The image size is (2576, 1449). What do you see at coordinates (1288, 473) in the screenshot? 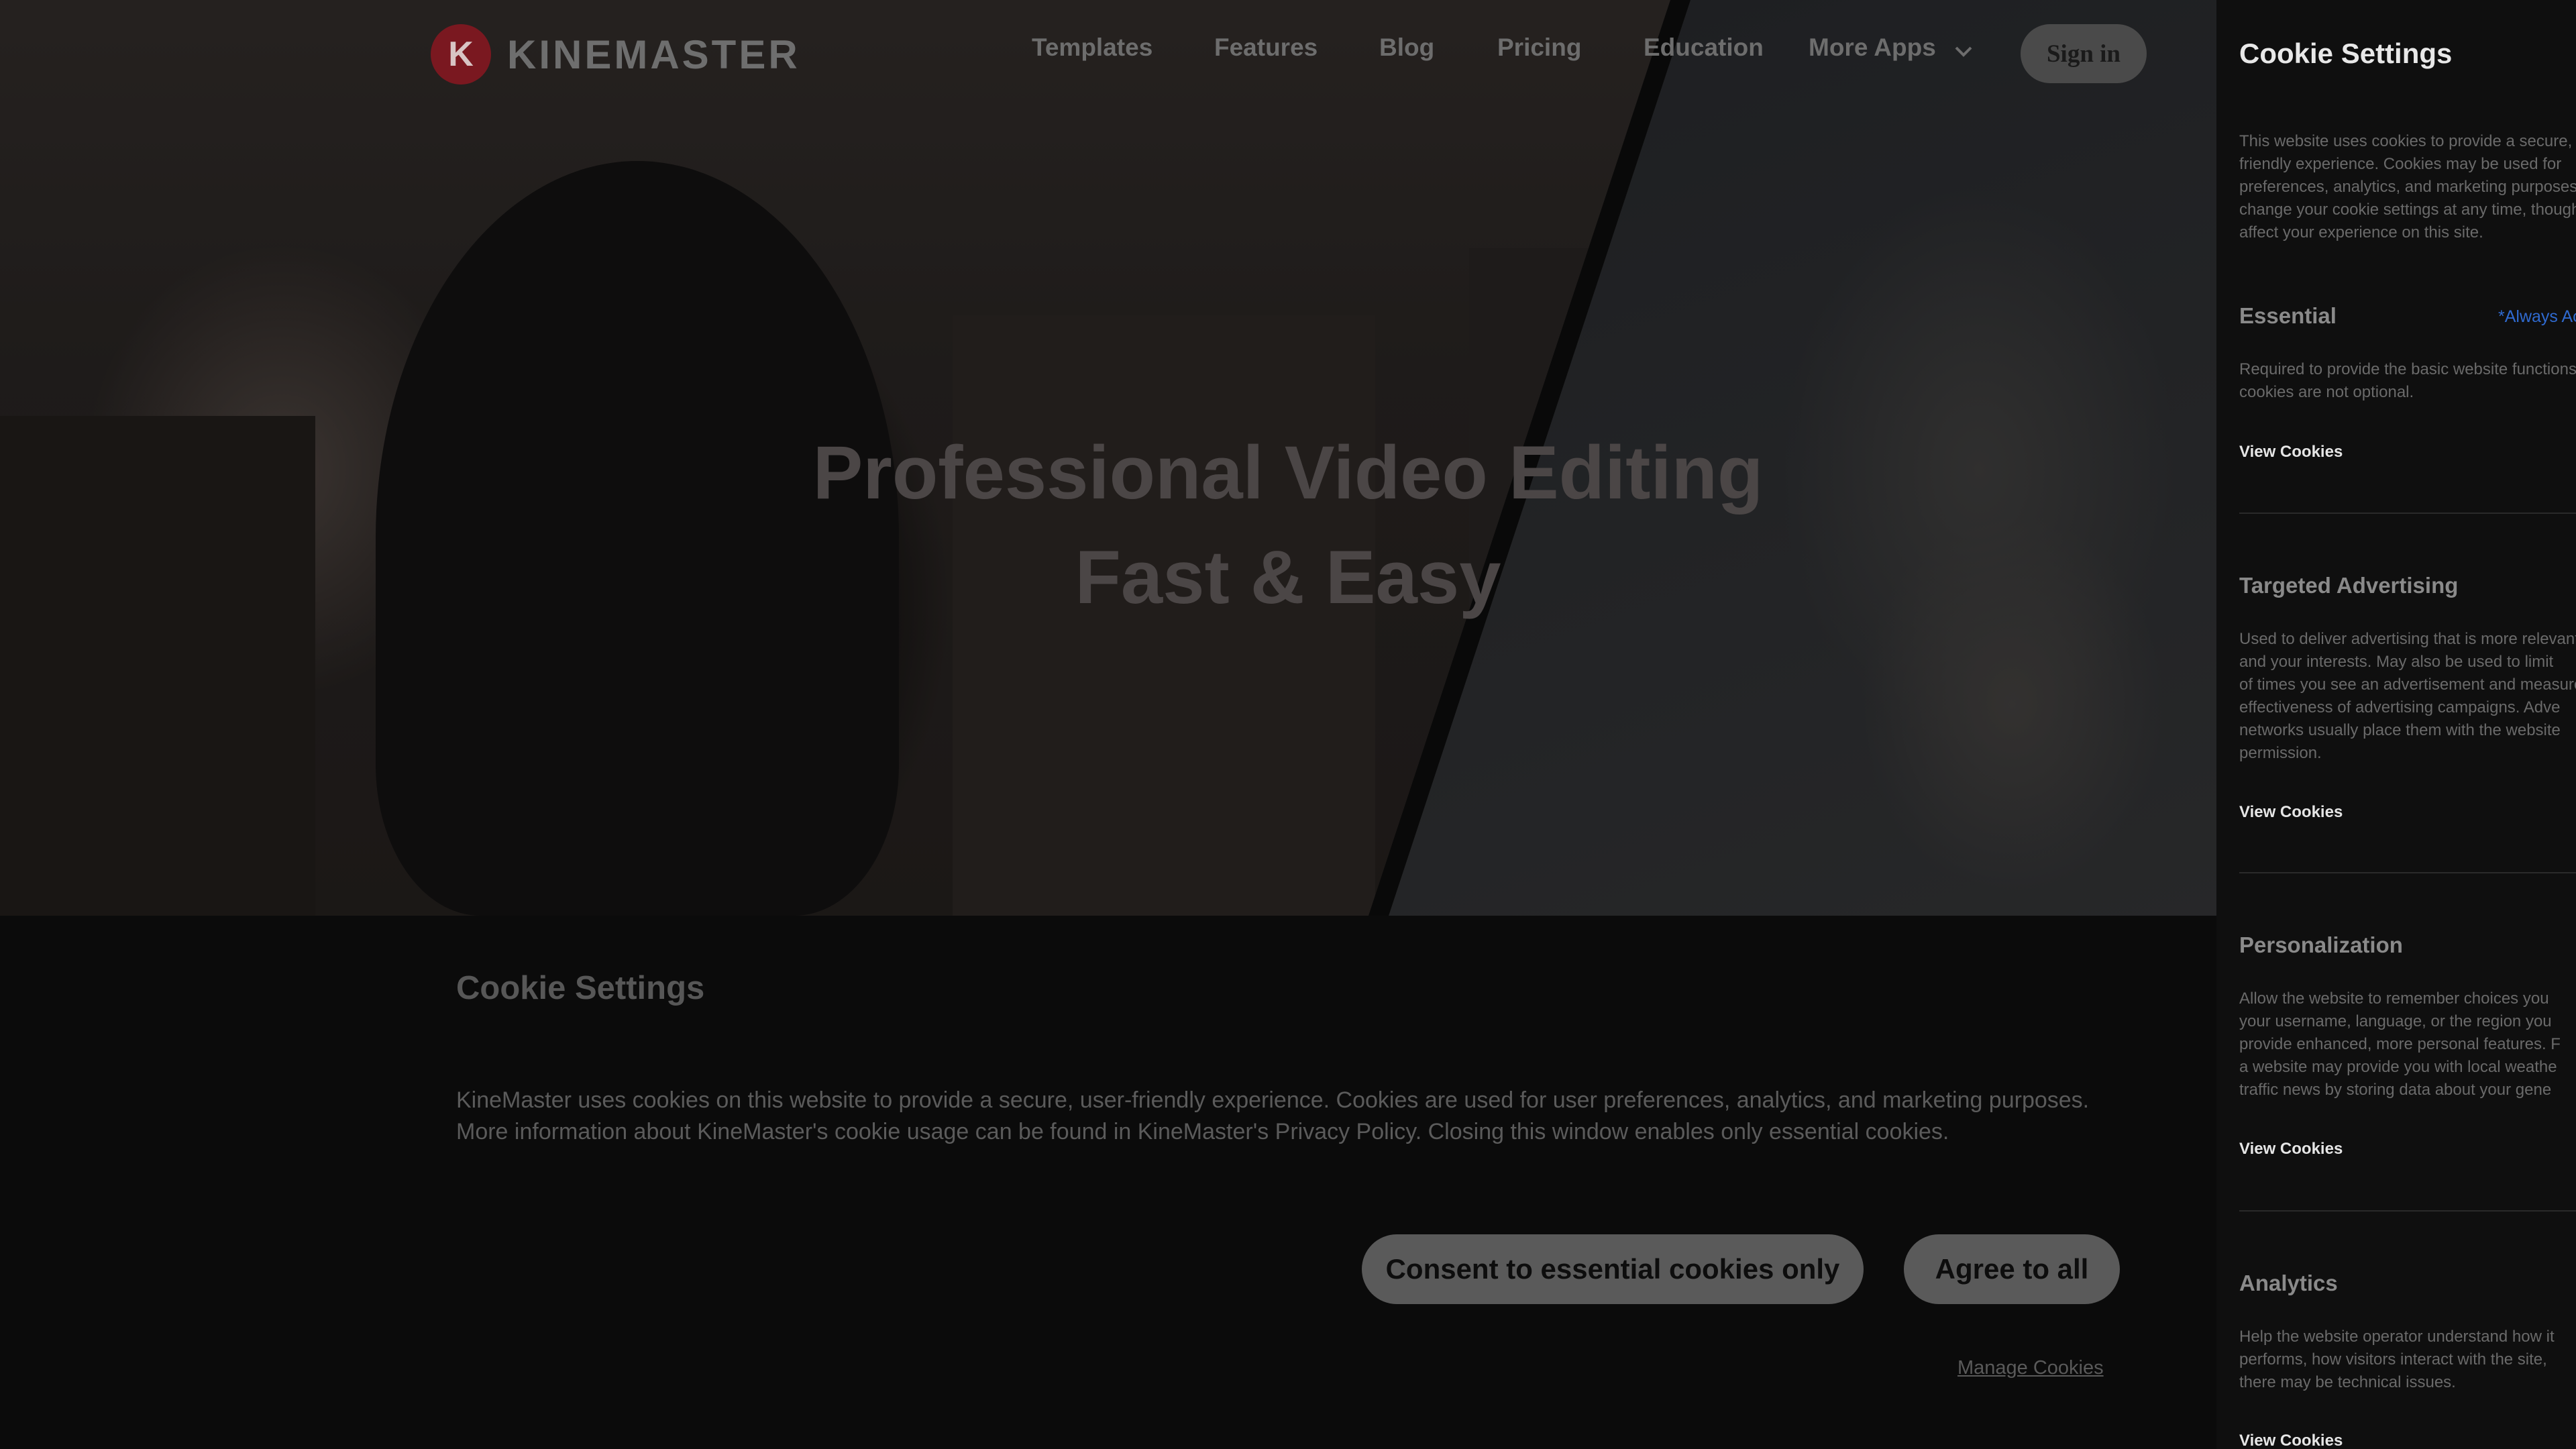
I see `hero-headline-line1: Professional Video Editing` at bounding box center [1288, 473].